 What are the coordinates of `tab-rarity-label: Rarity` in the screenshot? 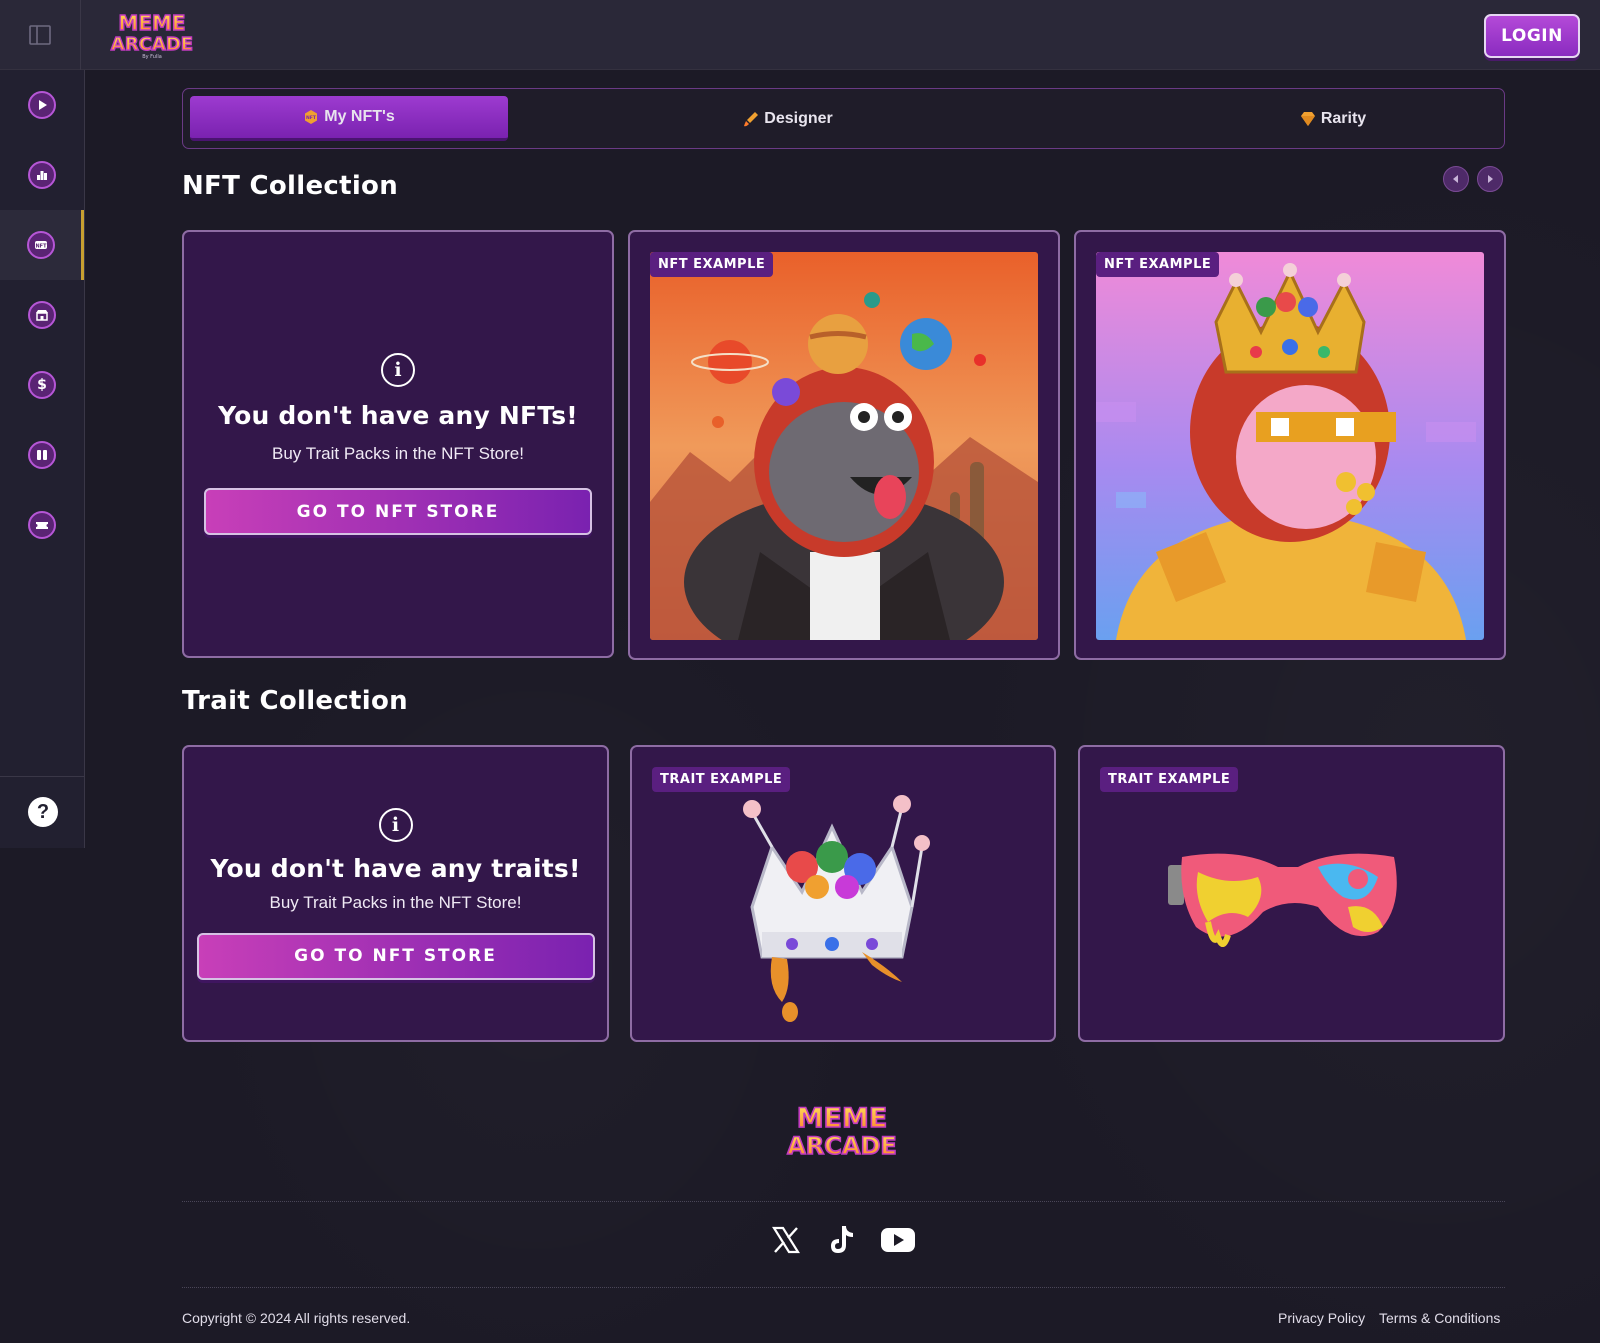 It's located at (1343, 118).